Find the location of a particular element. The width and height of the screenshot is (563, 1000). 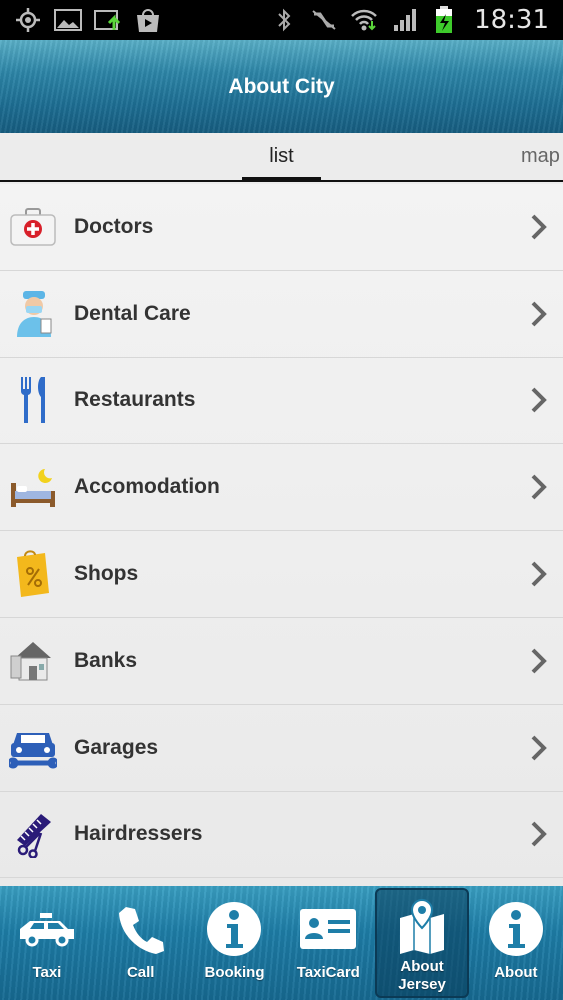

list-item-accomodation: Accomodation is located at coordinates (281, 488).